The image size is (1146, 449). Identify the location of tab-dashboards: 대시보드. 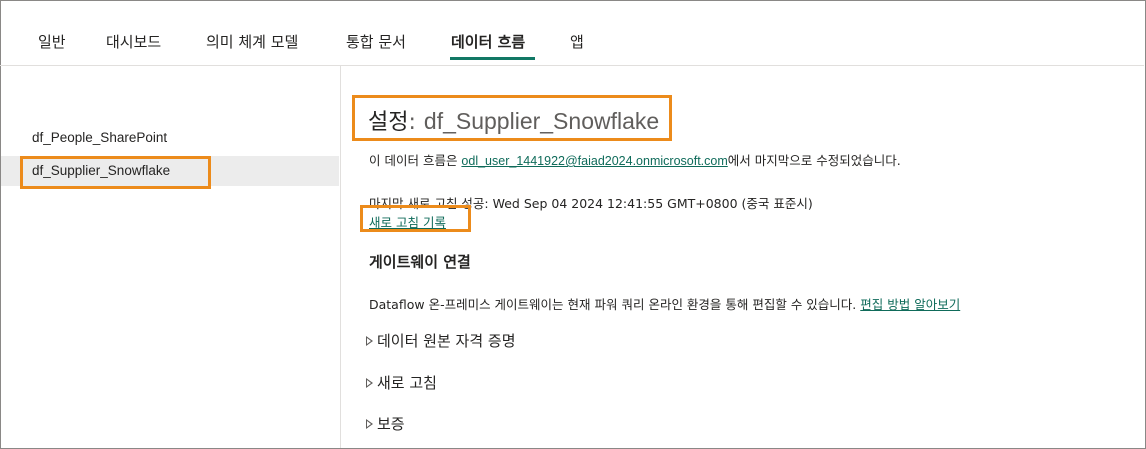
(133, 41).